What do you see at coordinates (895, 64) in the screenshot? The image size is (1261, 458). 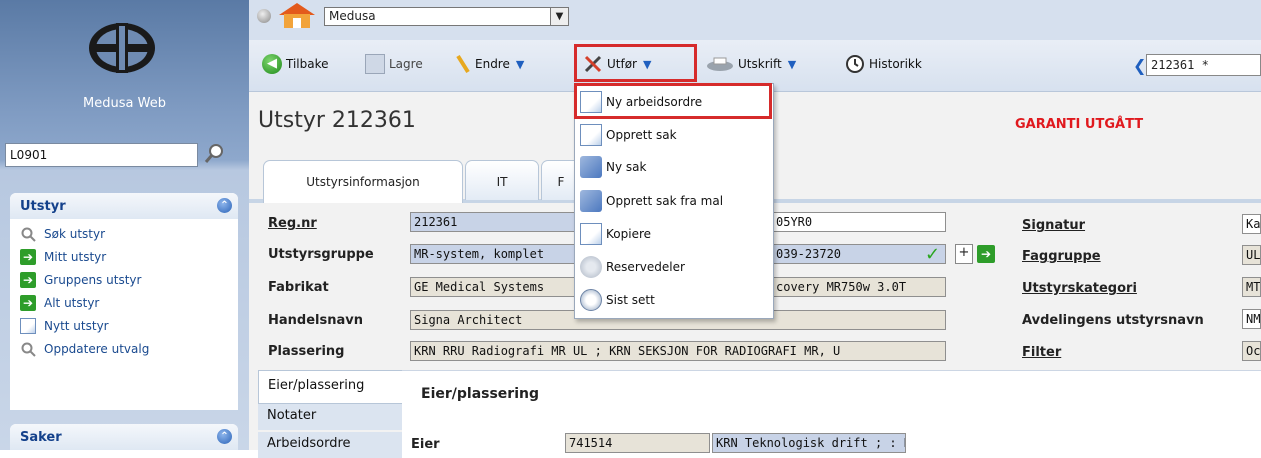 I see `history-button-label: Historikk` at bounding box center [895, 64].